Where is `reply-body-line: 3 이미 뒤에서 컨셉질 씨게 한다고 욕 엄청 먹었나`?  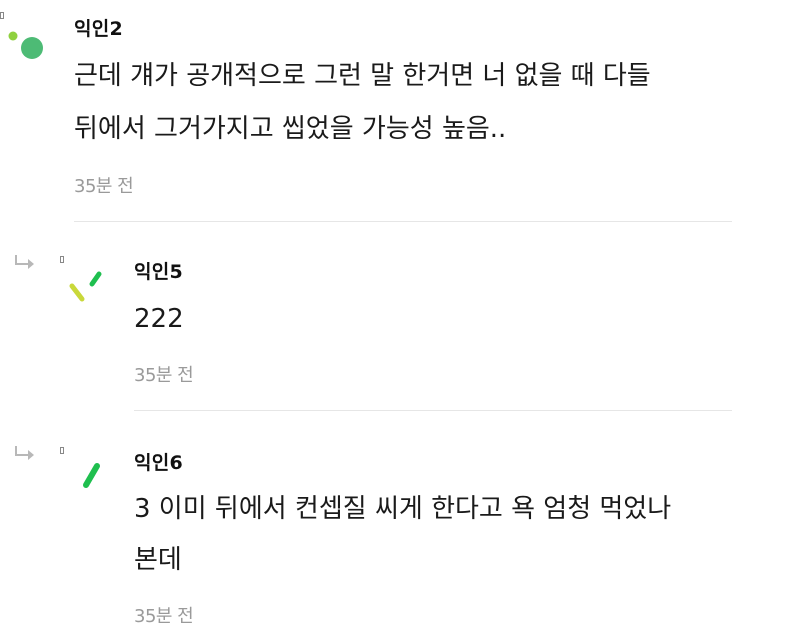
reply-body-line: 3 이미 뒤에서 컨셉질 씨게 한다고 욕 엄청 먹었나 is located at coordinates (403, 509).